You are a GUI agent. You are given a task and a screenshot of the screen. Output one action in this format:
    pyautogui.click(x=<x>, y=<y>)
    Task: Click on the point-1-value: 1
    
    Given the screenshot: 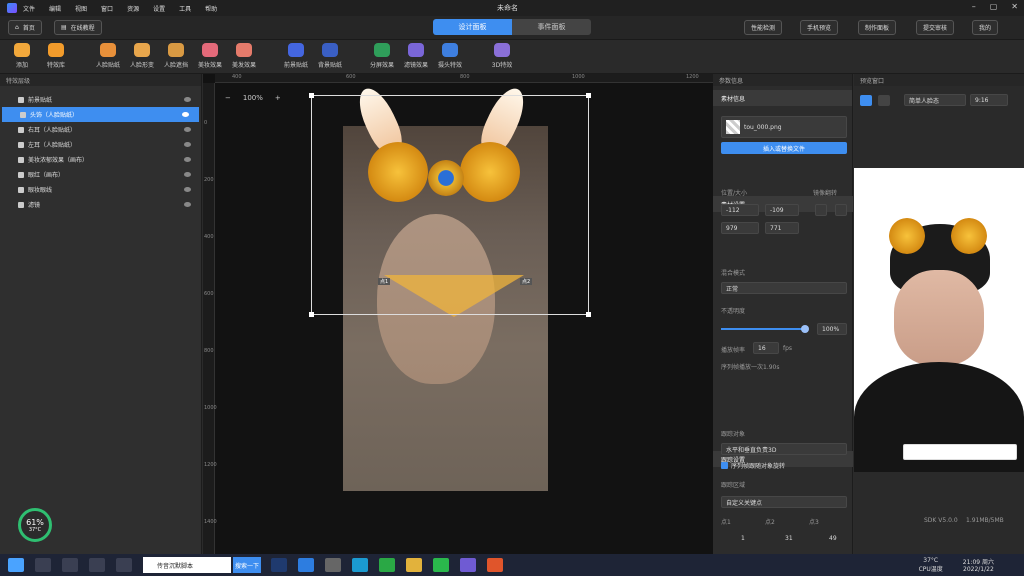 What is the action you would take?
    pyautogui.click(x=743, y=538)
    